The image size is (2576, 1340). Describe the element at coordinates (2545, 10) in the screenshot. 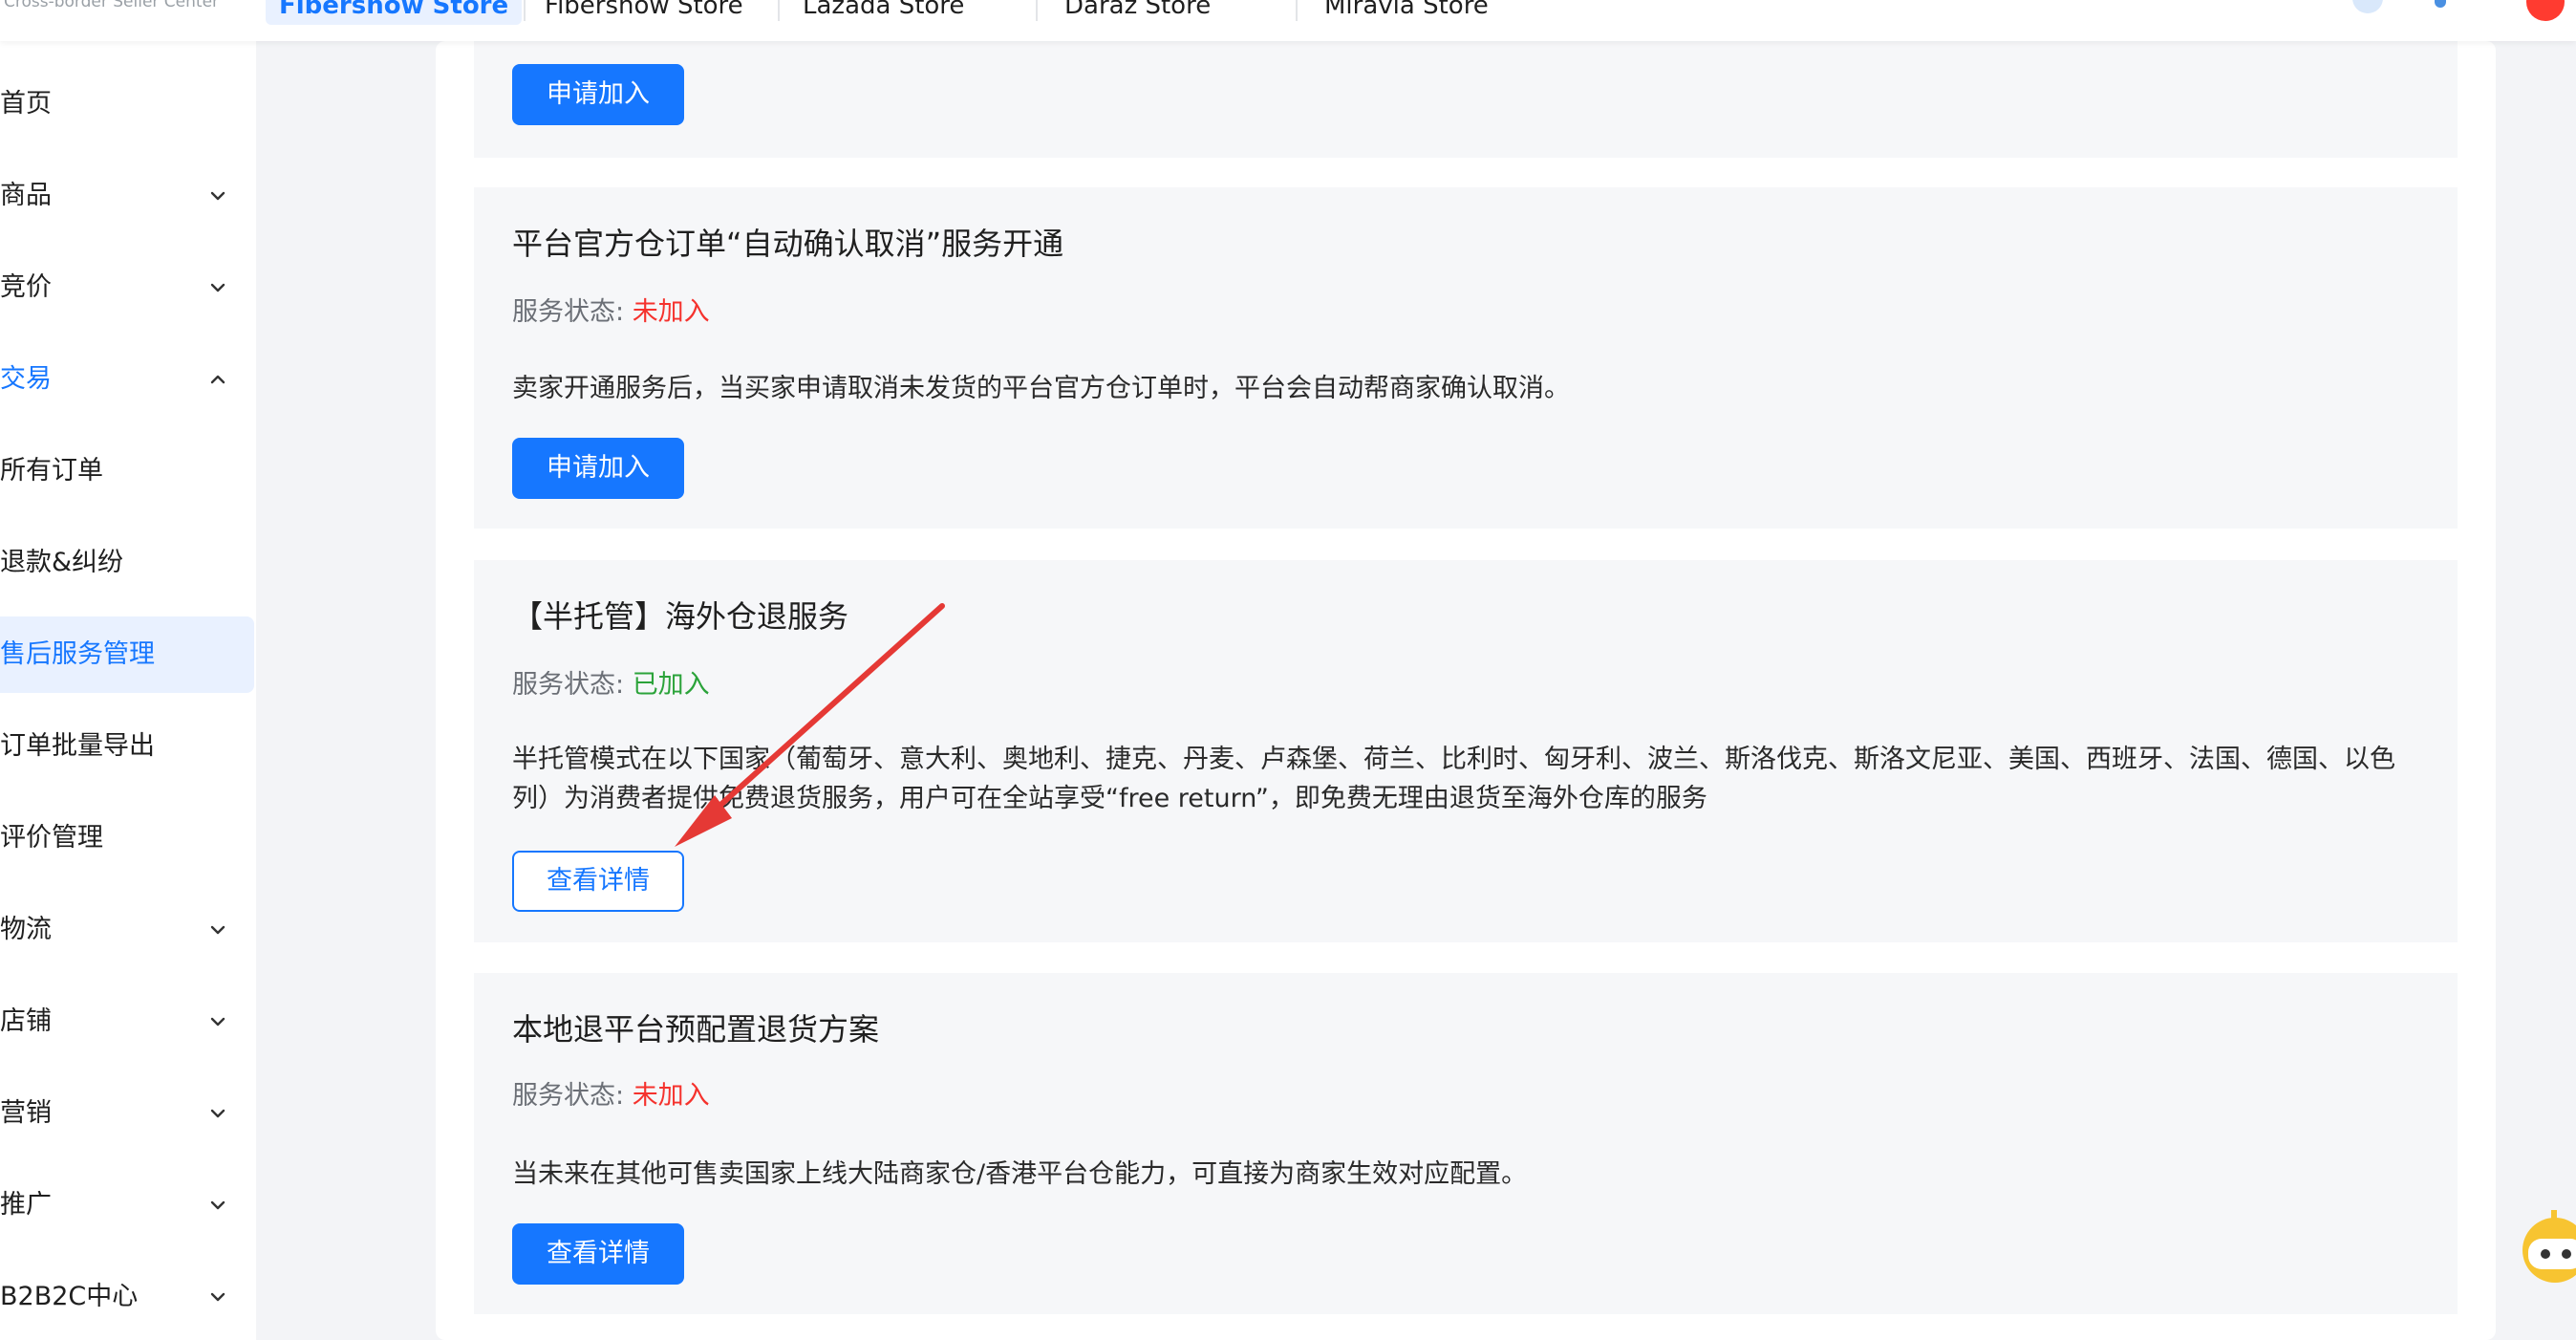

I see `user-avatar-icon` at that location.